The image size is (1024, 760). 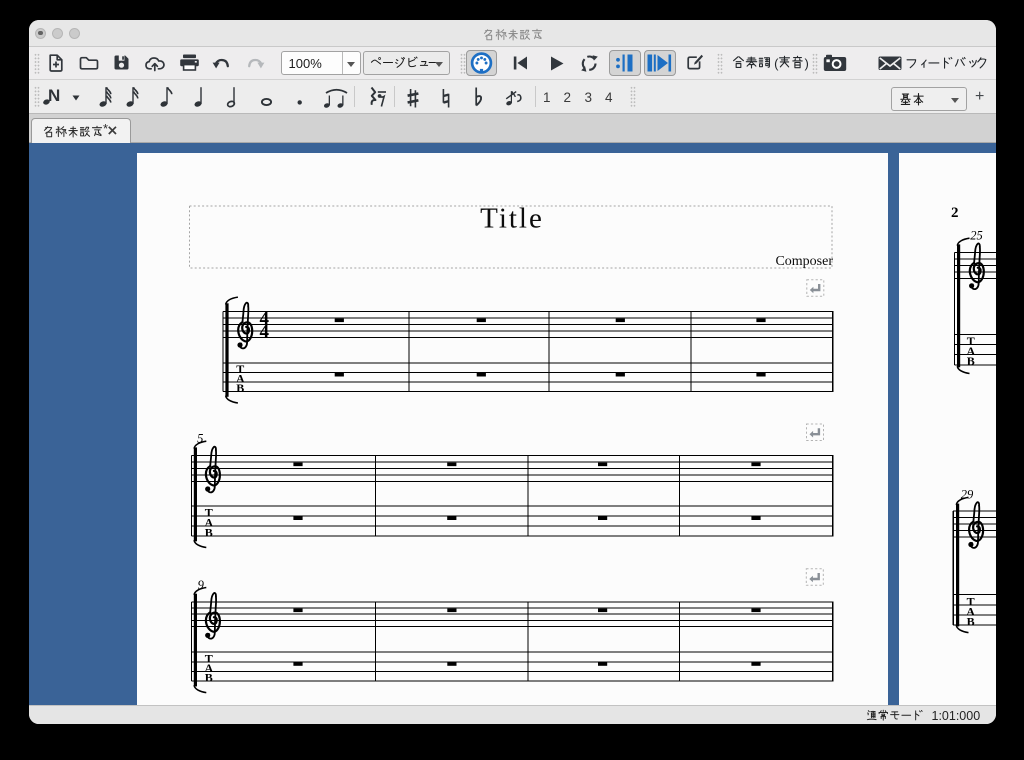 I want to click on svg-text: 25, so click(x=976, y=235).